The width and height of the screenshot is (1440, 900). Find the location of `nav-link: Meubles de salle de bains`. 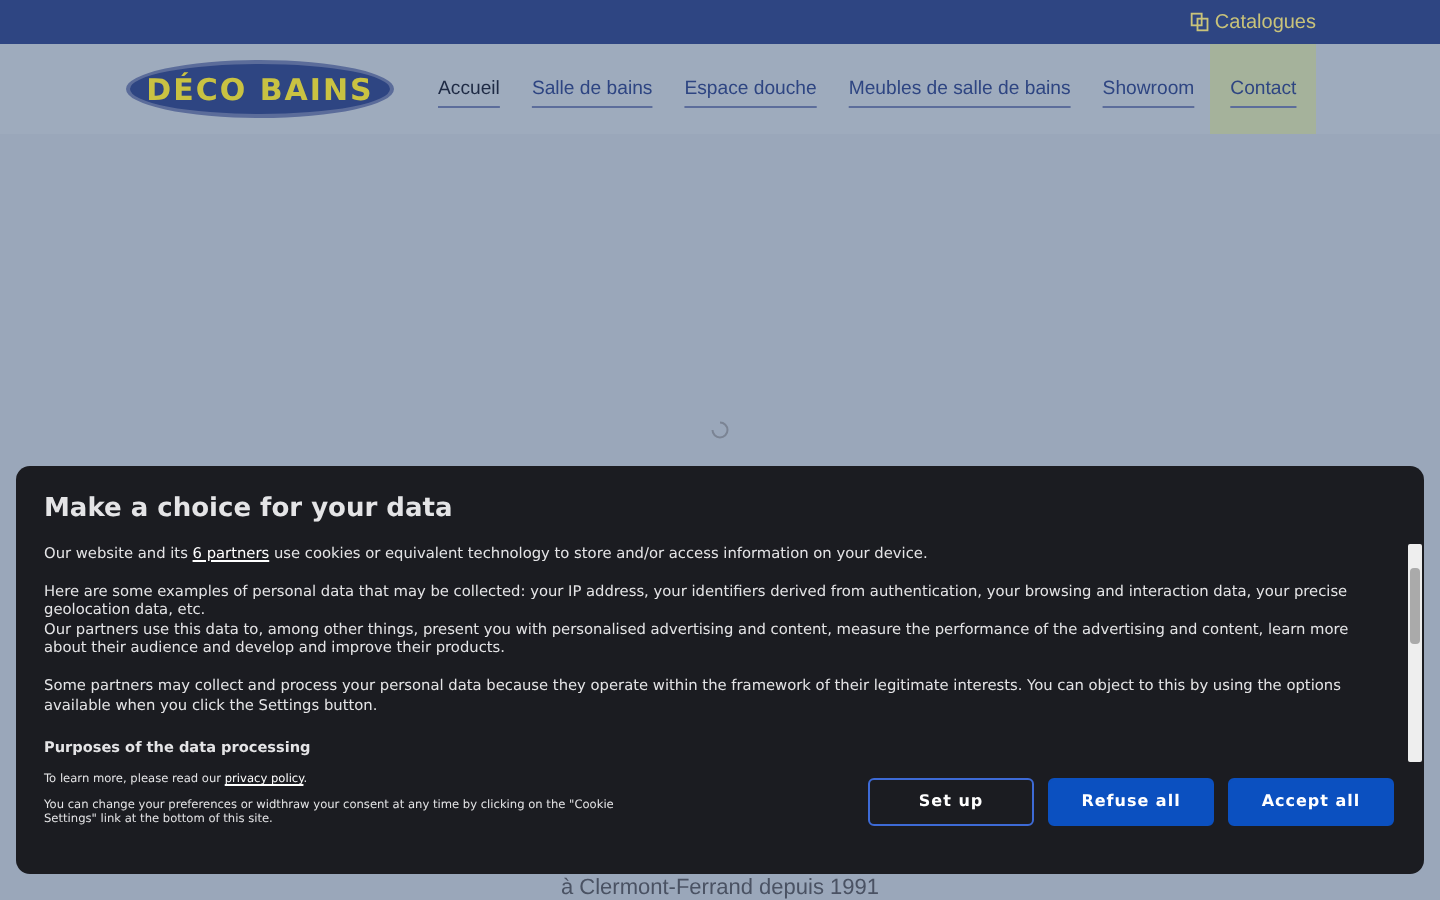

nav-link: Meubles de salle de bains is located at coordinates (959, 89).